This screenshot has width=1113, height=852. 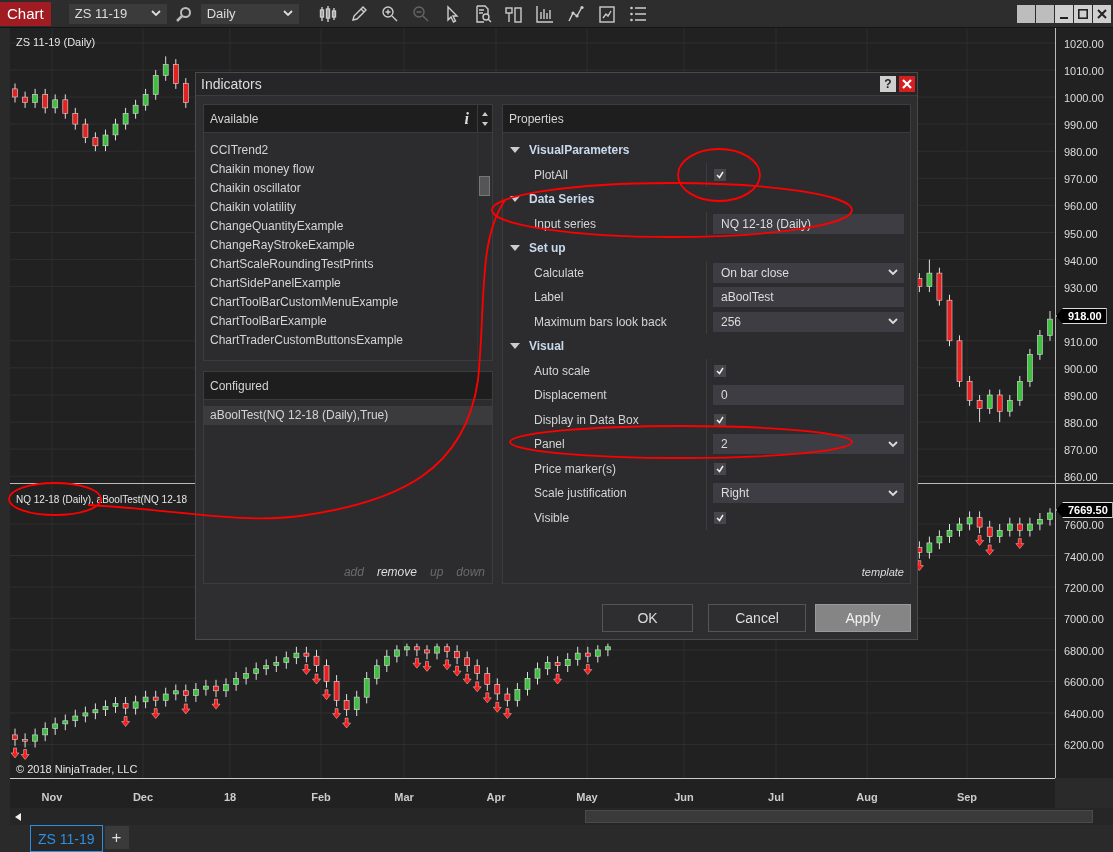 What do you see at coordinates (466, 118) in the screenshot?
I see `info-button: i` at bounding box center [466, 118].